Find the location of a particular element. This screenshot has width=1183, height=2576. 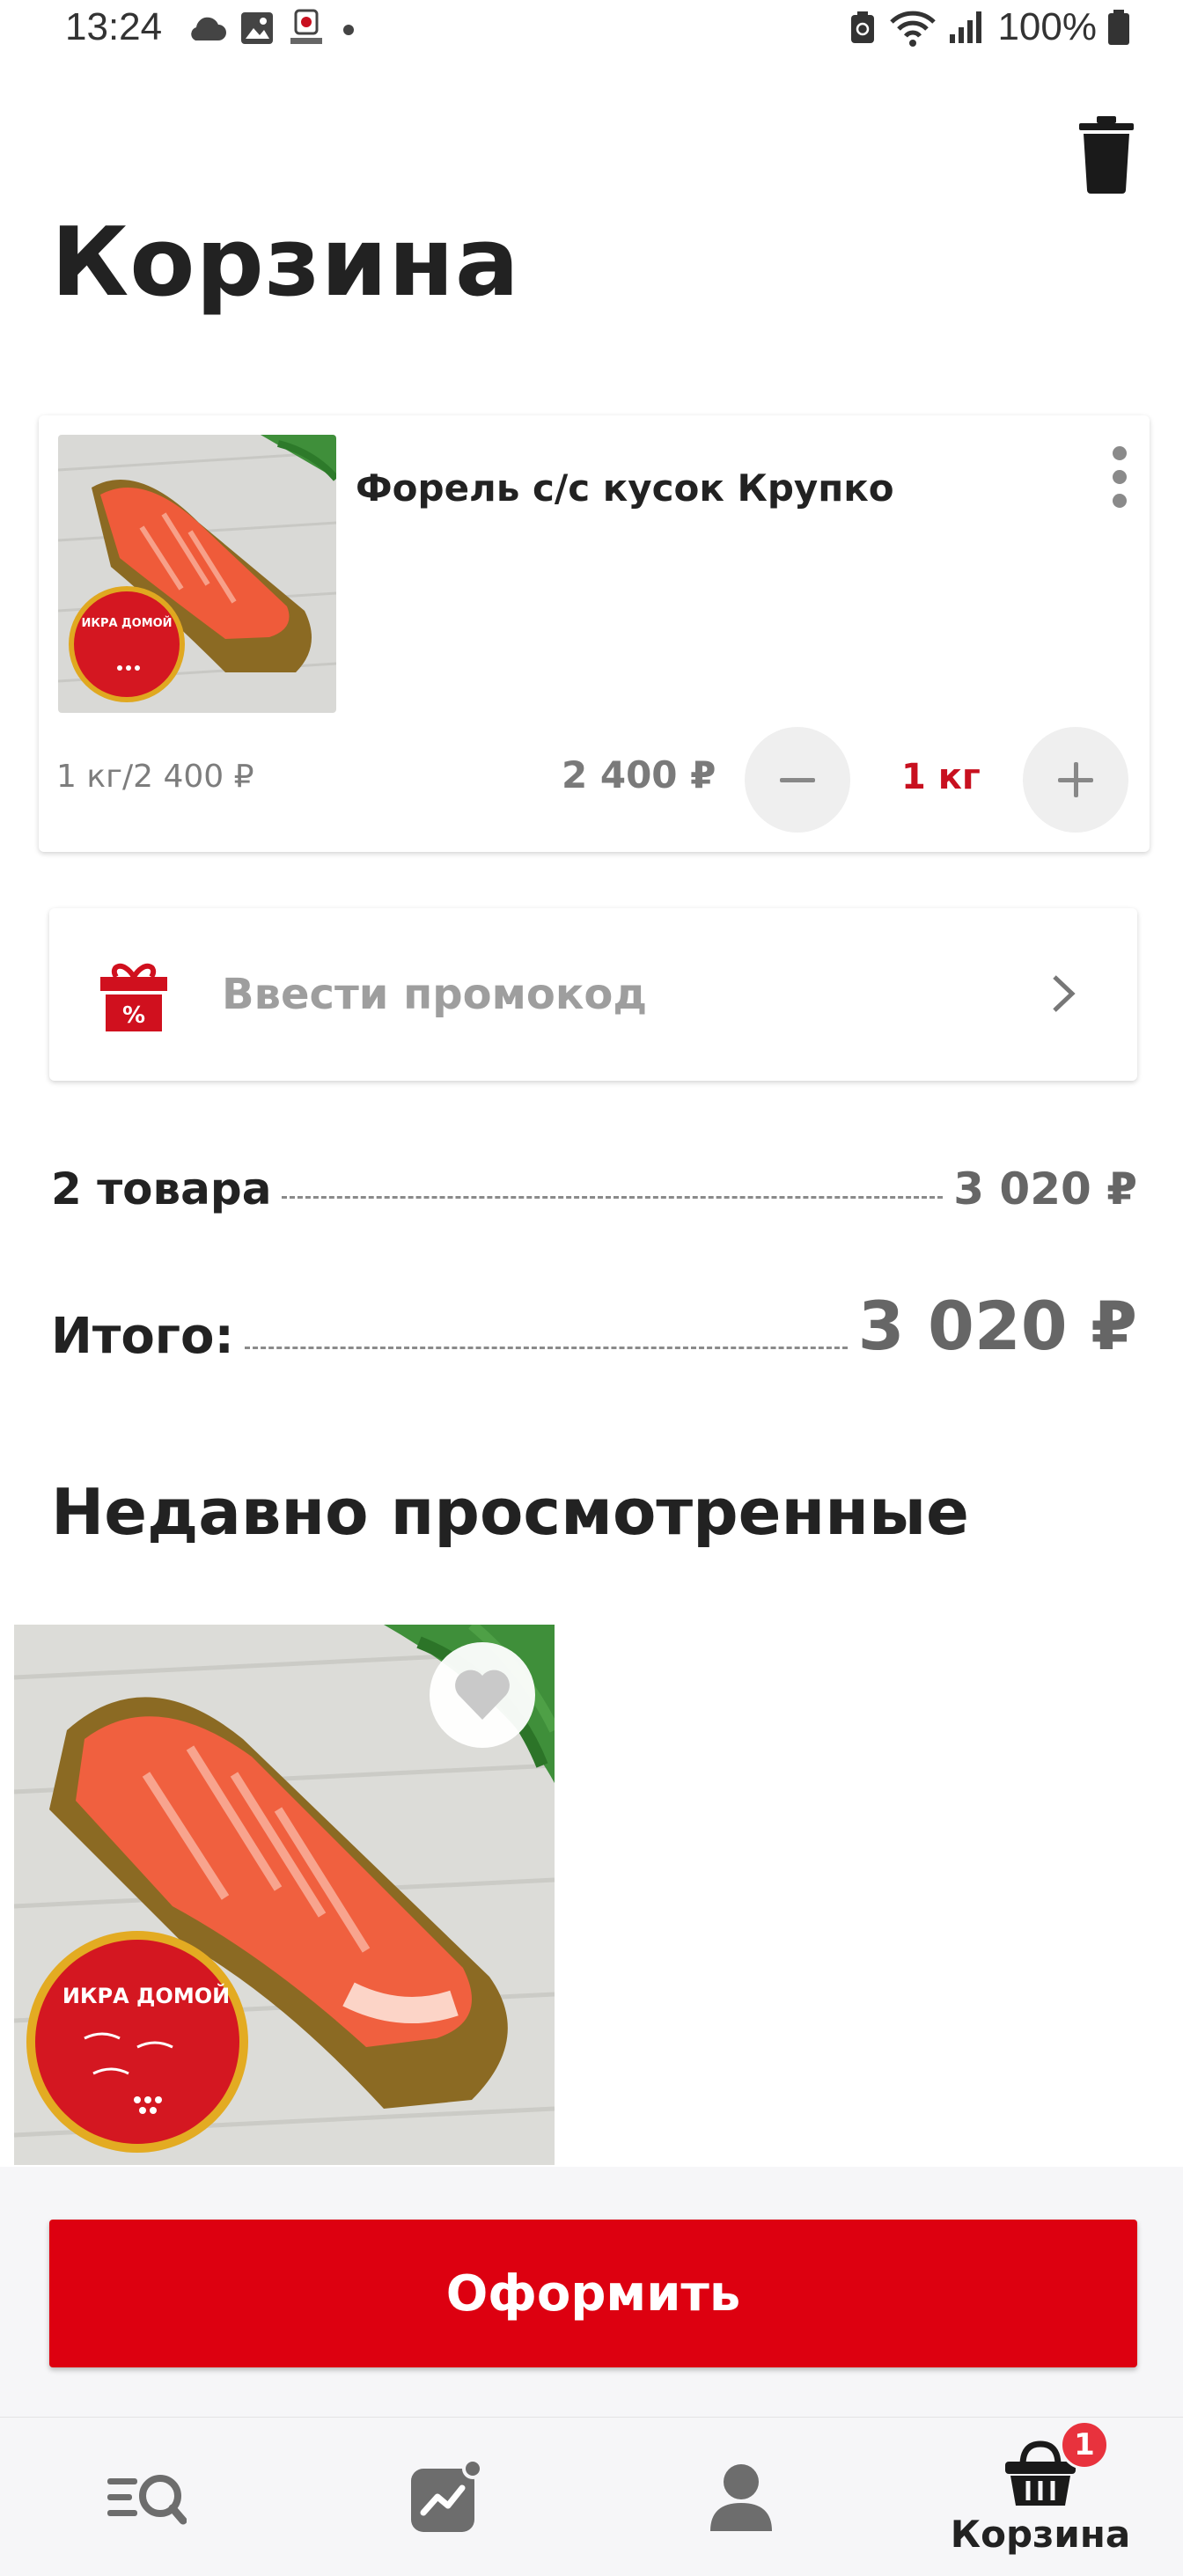

more-options-icon is located at coordinates (1120, 477).